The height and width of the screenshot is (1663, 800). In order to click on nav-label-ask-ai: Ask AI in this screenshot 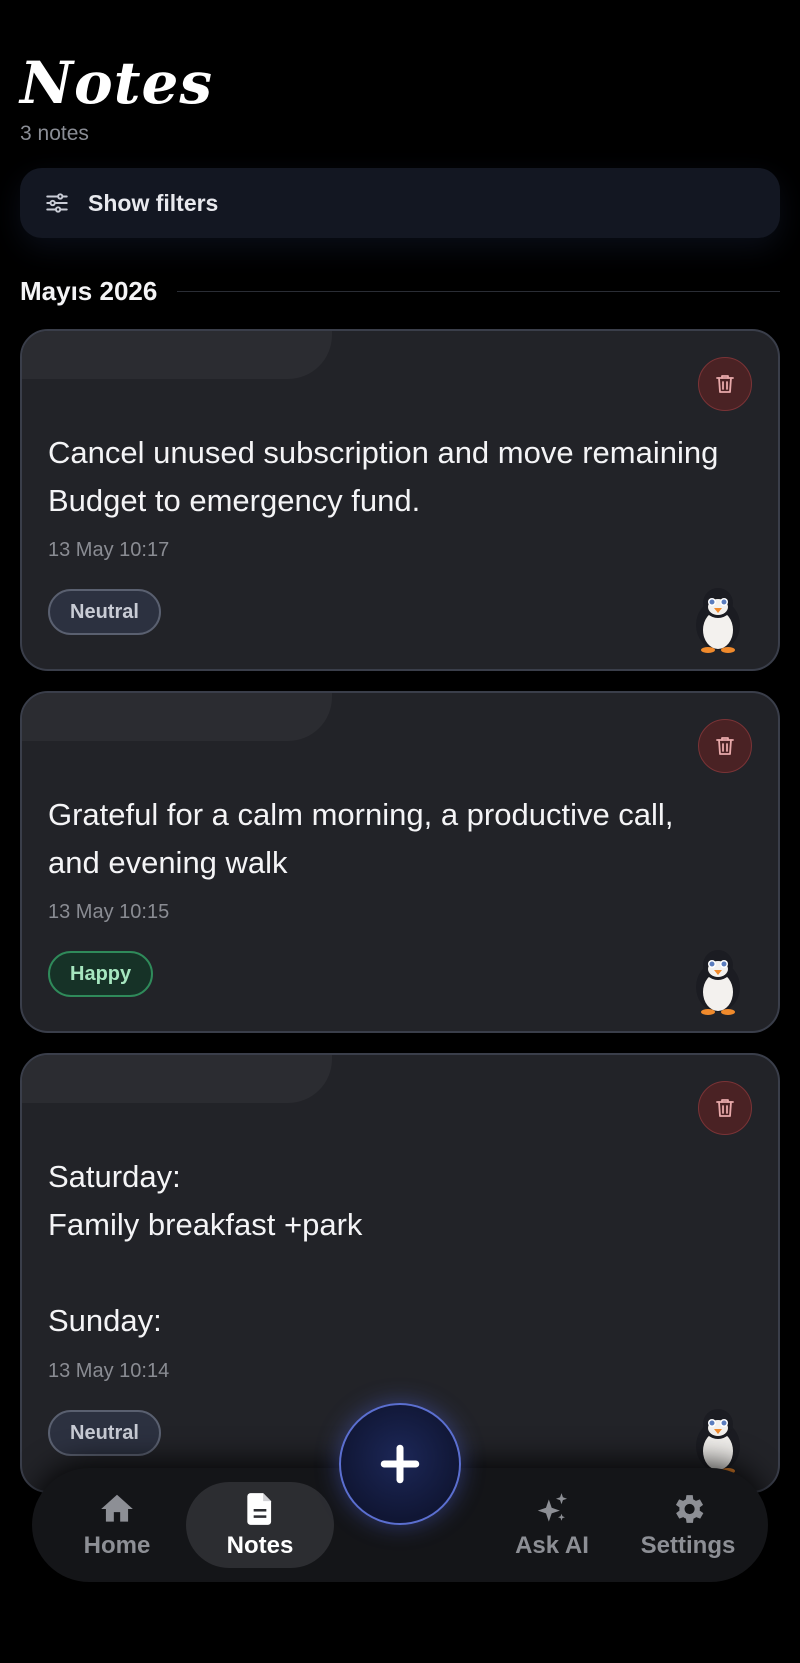, I will do `click(552, 1545)`.